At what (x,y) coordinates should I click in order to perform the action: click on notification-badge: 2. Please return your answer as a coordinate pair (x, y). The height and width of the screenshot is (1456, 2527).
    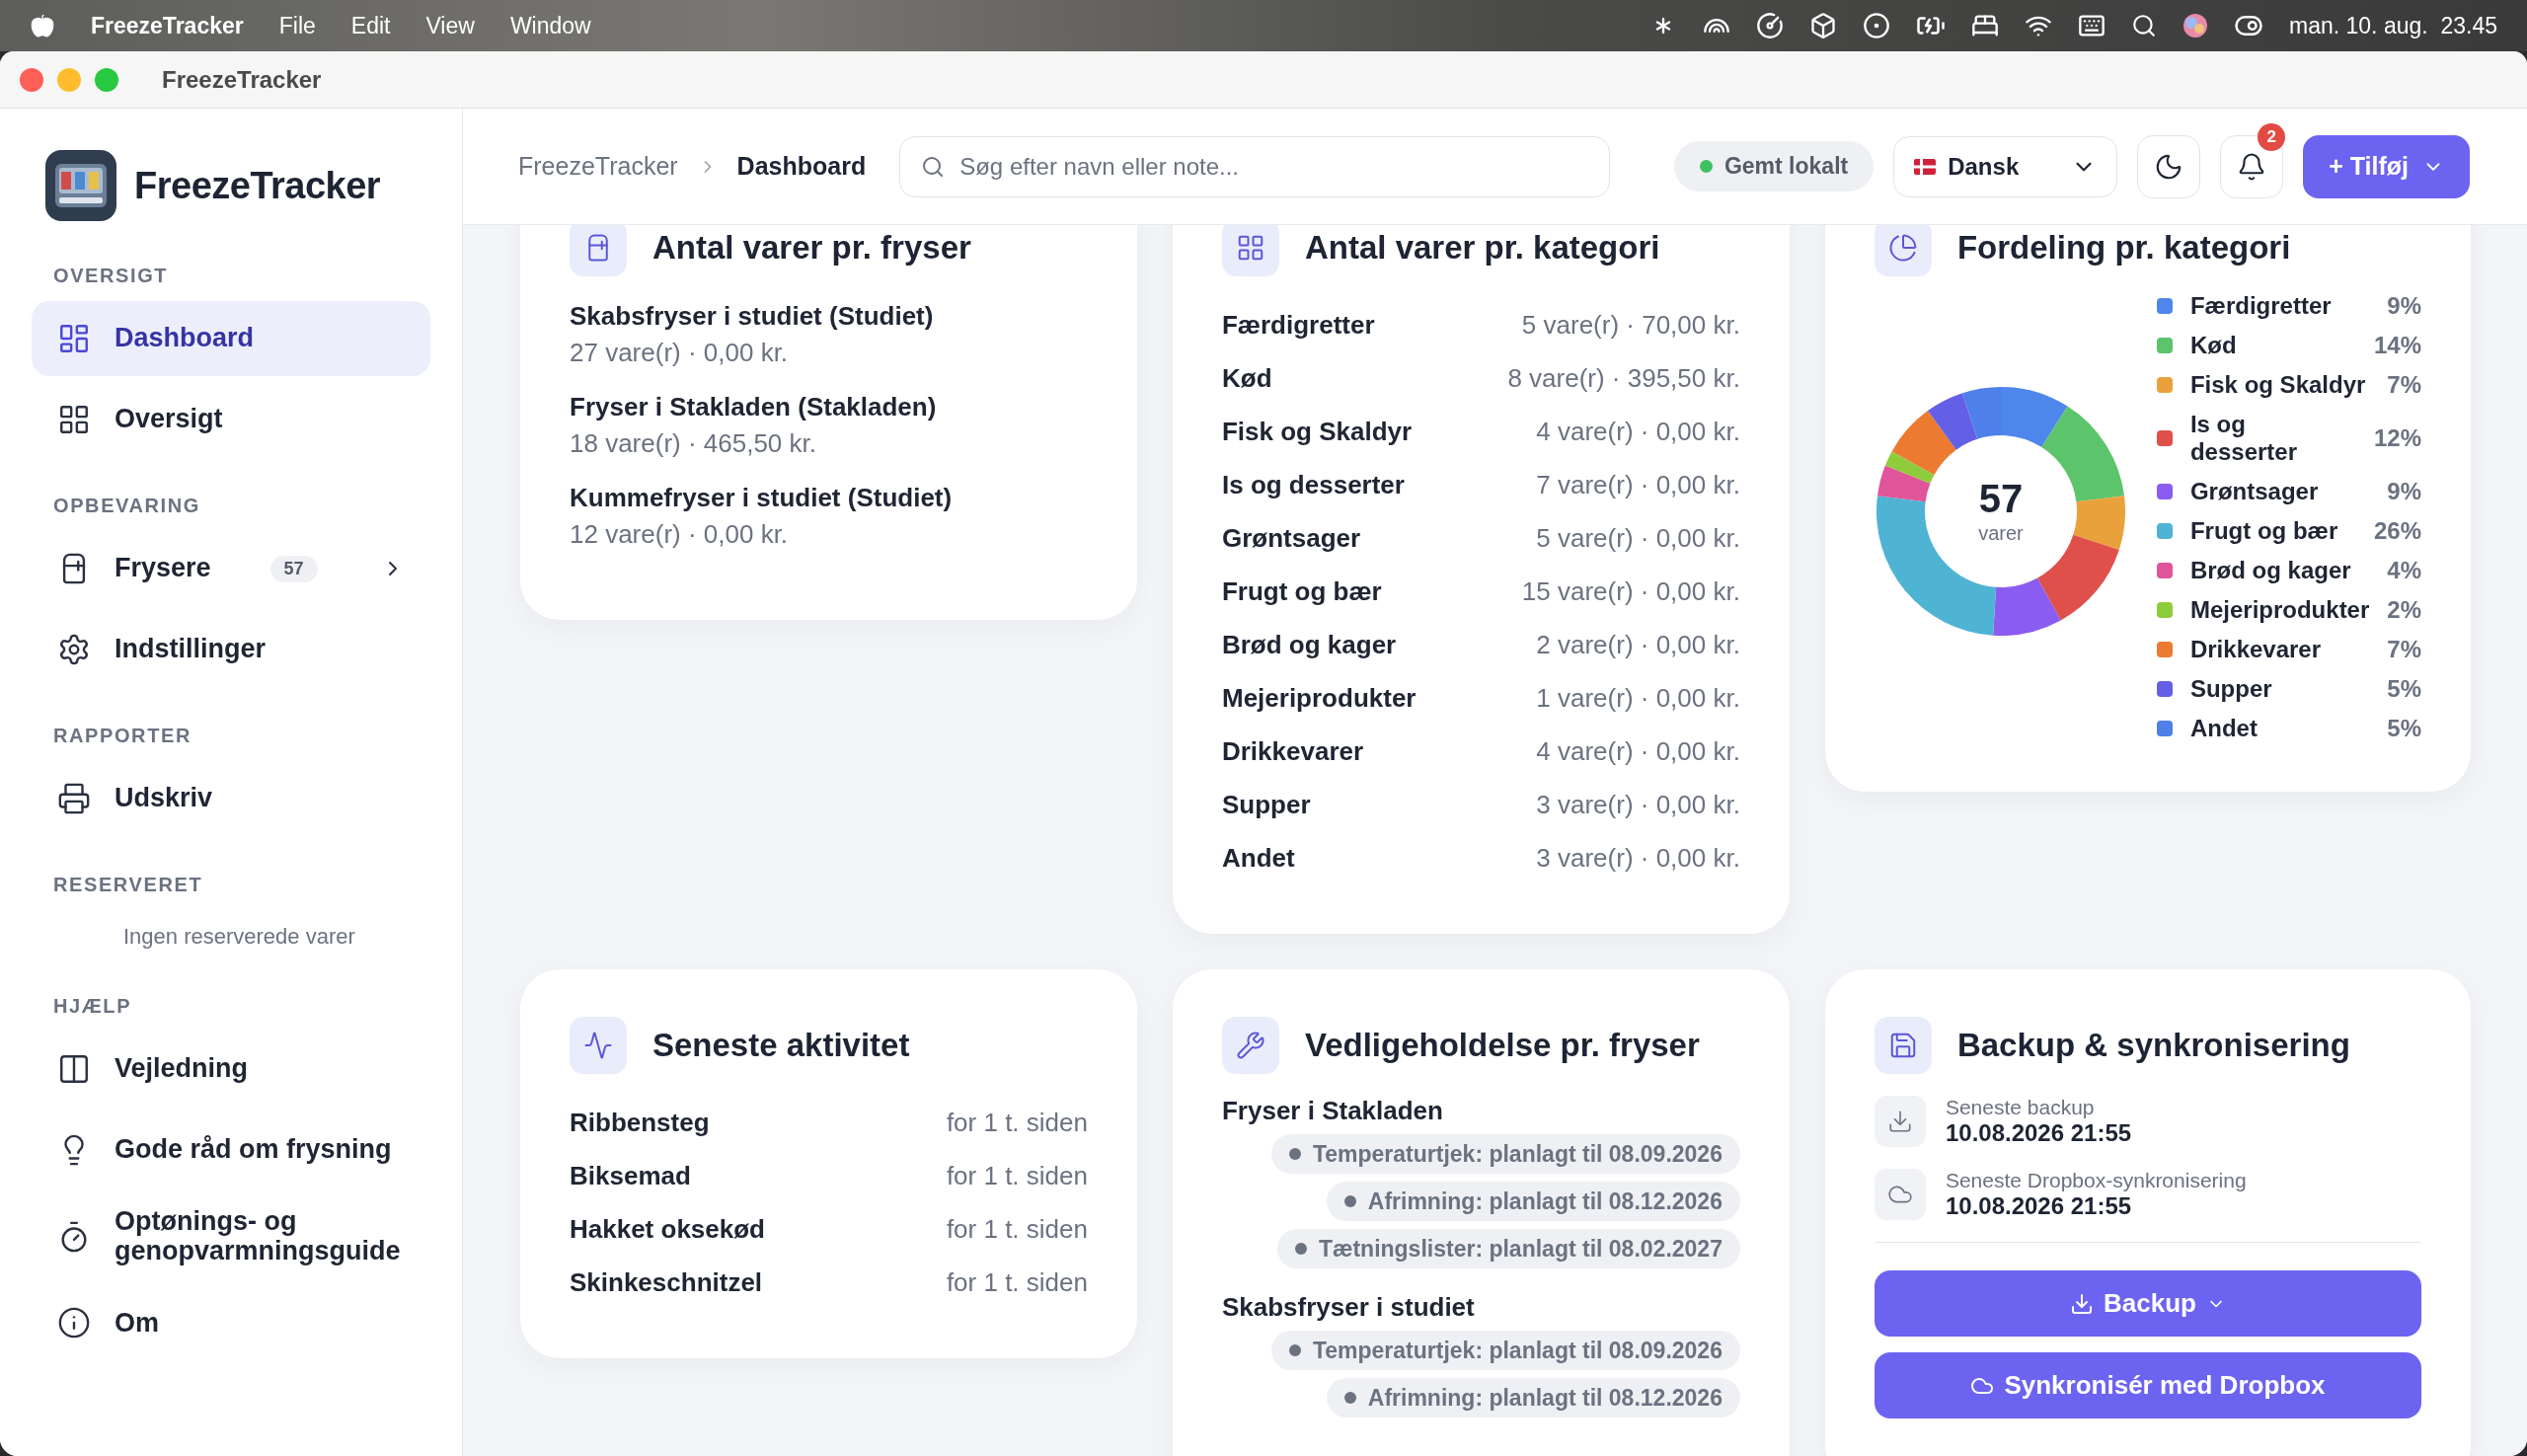
    Looking at the image, I should click on (2272, 136).